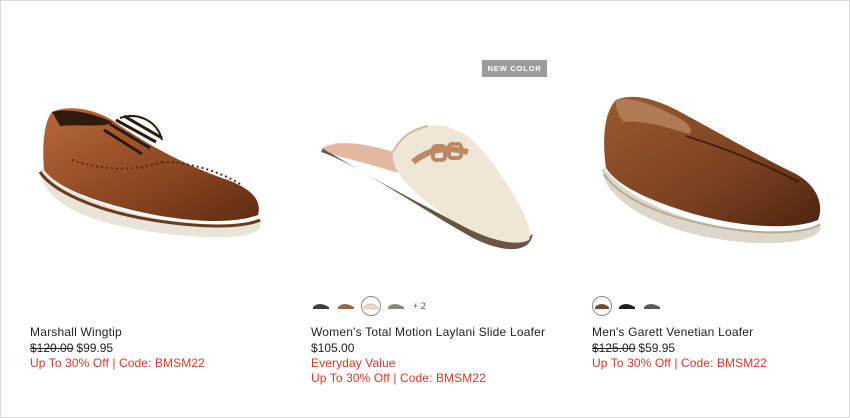  I want to click on price-row: $125.00 $59.95, so click(717, 348).